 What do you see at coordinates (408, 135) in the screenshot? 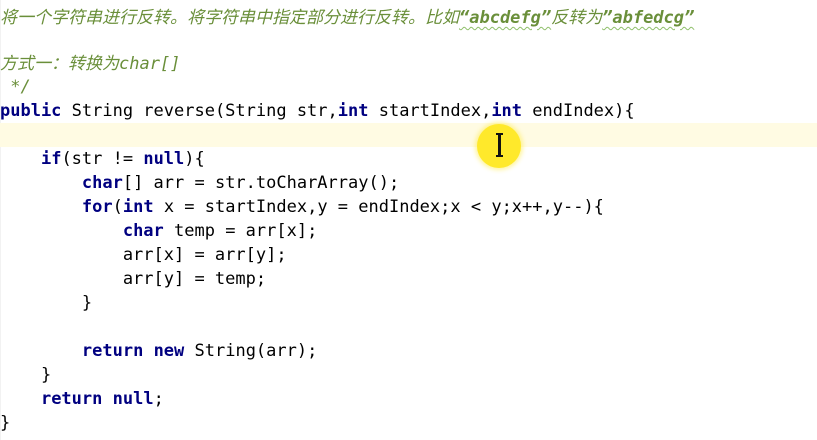
I see `code-line-current` at bounding box center [408, 135].